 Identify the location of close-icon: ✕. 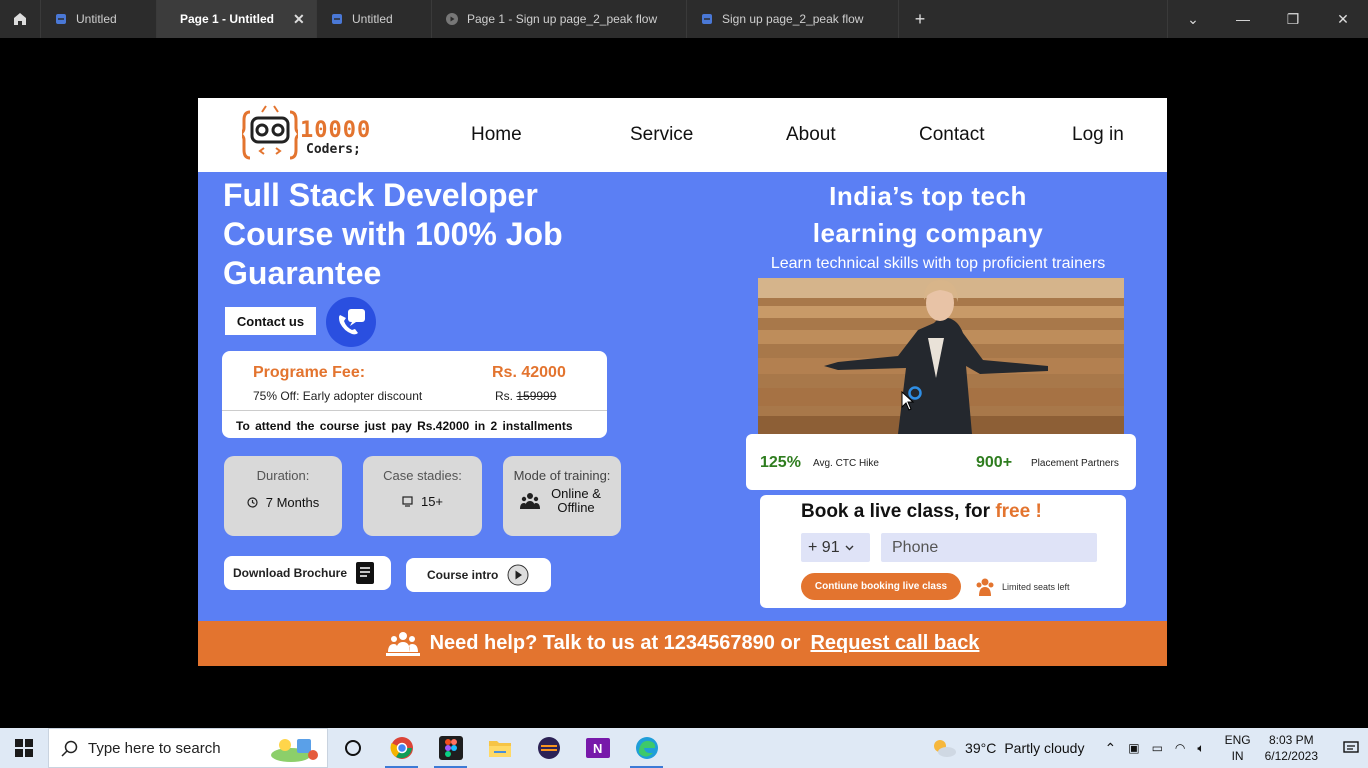
(299, 19).